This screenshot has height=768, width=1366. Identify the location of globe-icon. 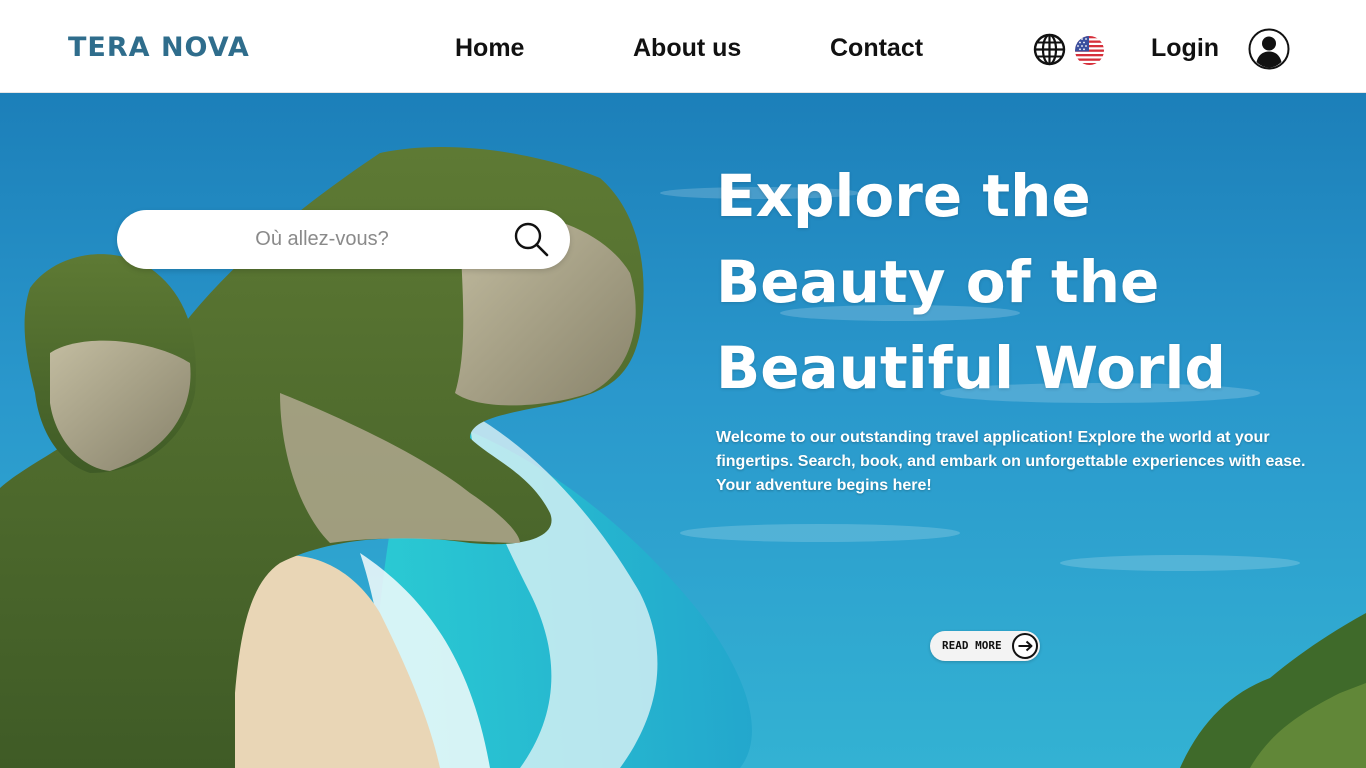
(1049, 49).